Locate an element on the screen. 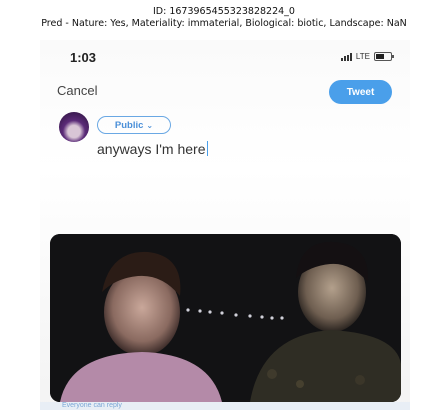  signal-icon is located at coordinates (346, 56).